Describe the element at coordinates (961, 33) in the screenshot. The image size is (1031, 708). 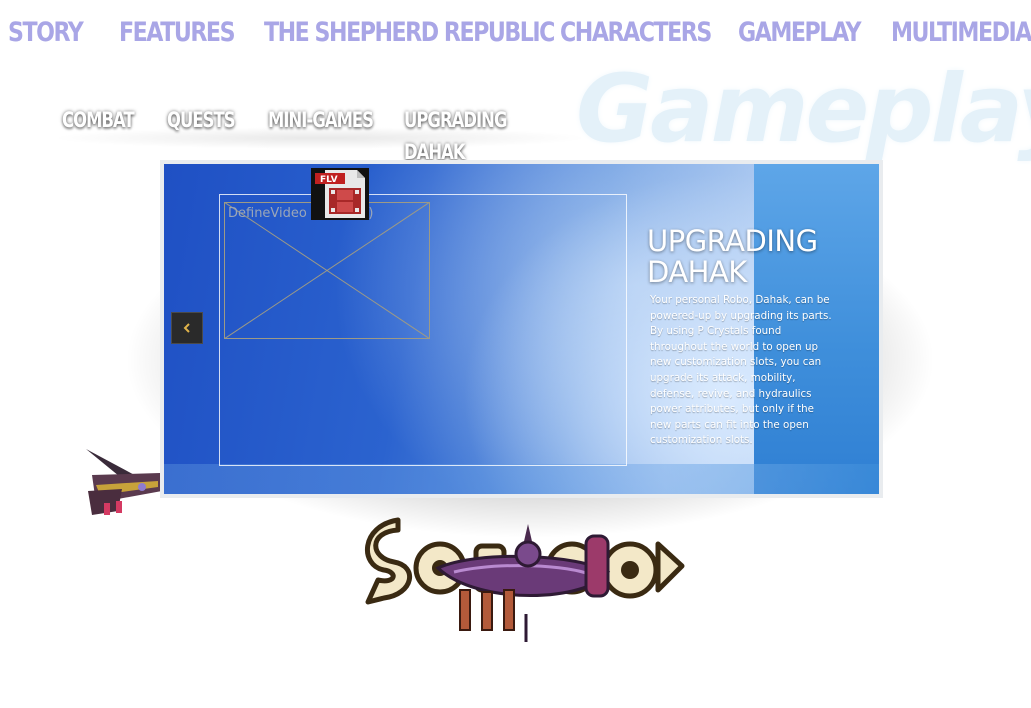
I see `nav-multimedia: Multimedia` at that location.